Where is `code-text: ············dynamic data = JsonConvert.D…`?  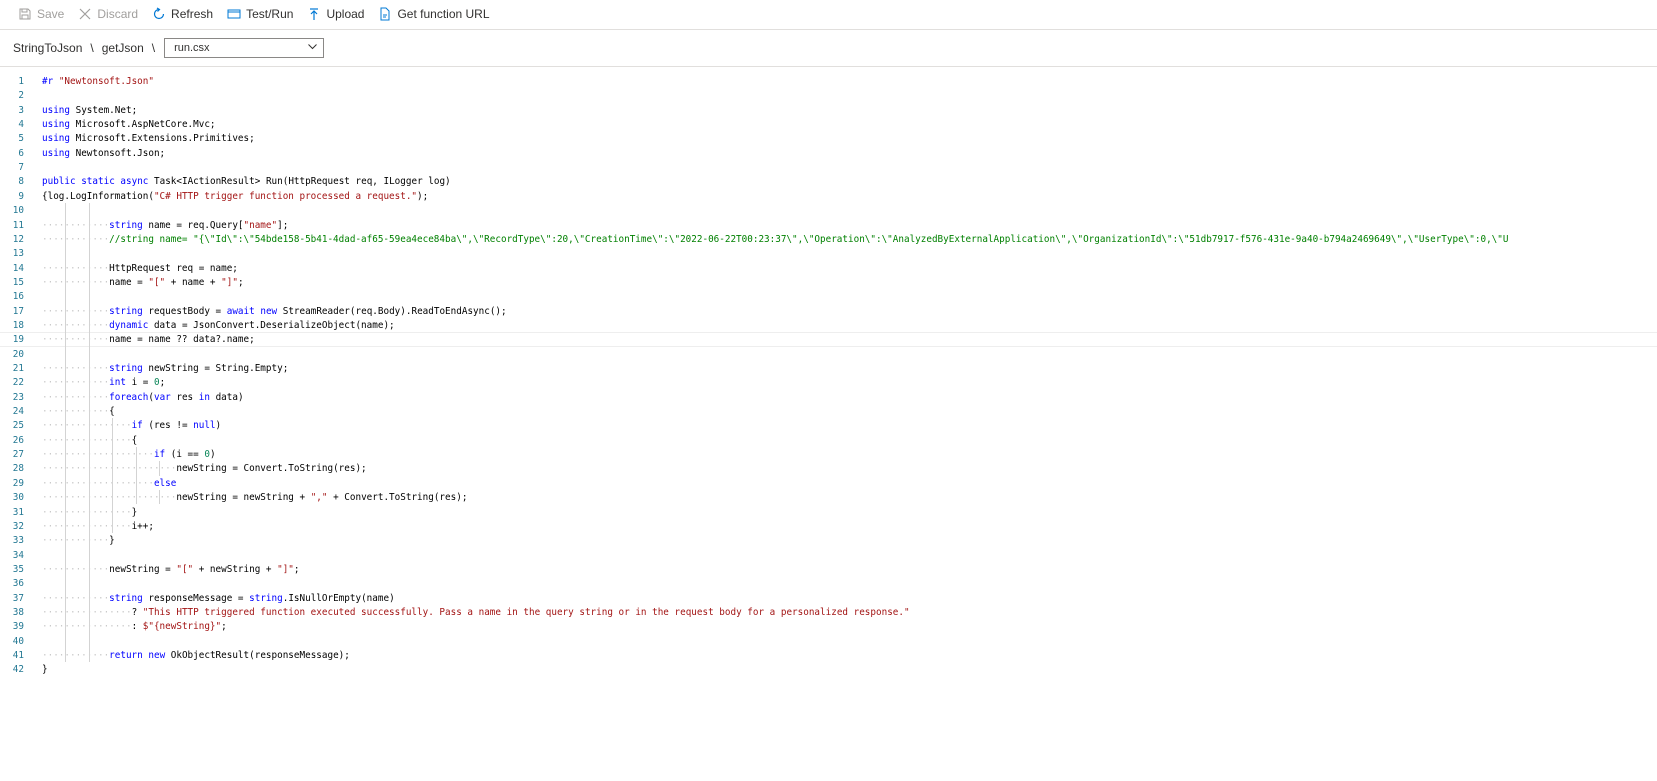 code-text: ············dynamic data = JsonConvert.D… is located at coordinates (218, 325).